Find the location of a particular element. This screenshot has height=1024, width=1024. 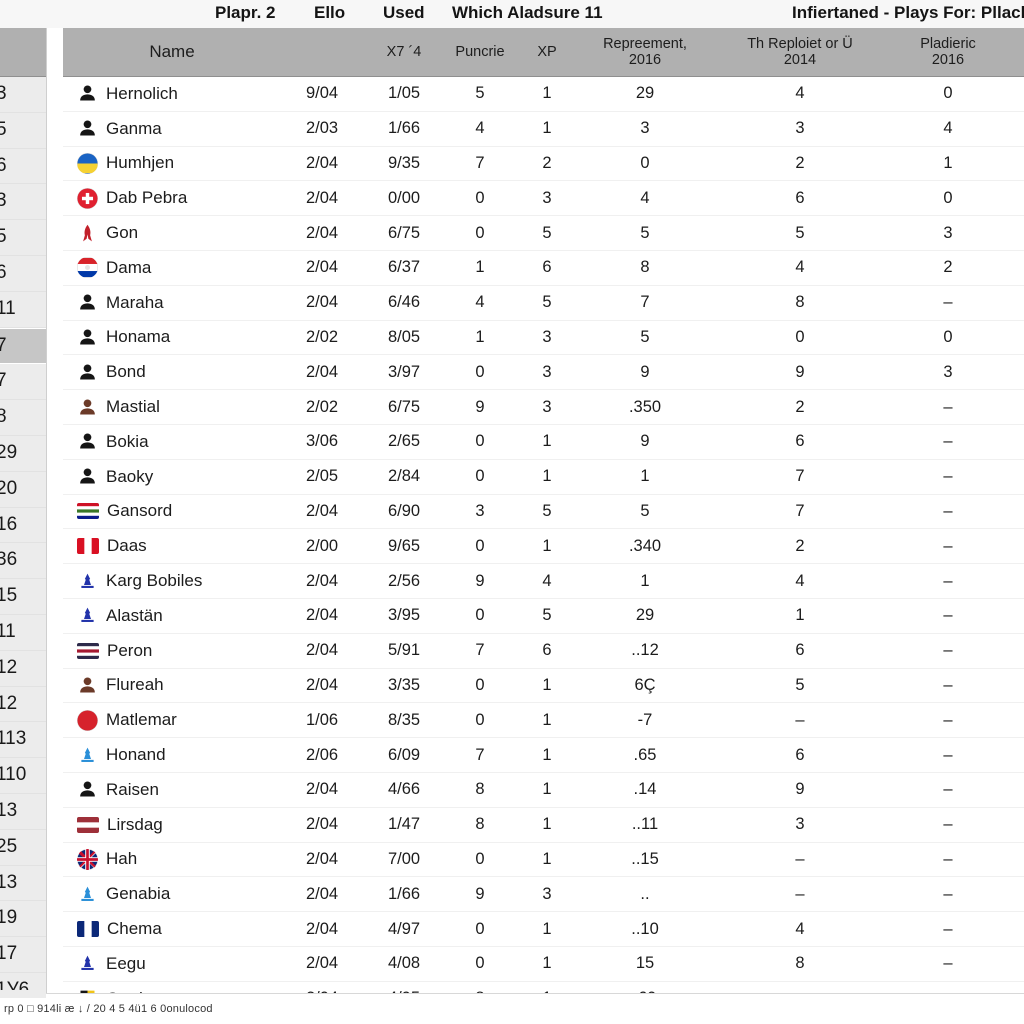

cell-name: Mastial is located at coordinates (172, 407).